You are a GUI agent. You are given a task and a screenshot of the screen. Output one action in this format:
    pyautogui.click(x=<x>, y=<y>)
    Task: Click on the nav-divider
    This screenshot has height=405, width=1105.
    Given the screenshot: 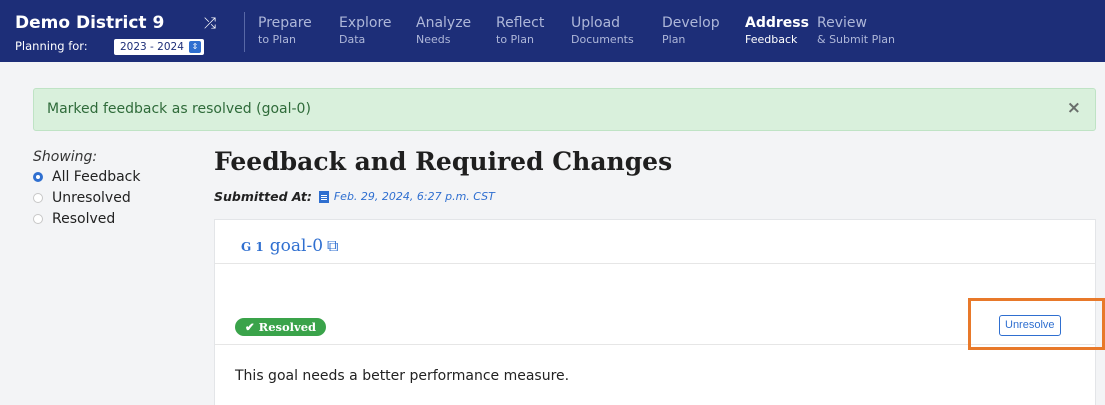 What is the action you would take?
    pyautogui.click(x=244, y=32)
    